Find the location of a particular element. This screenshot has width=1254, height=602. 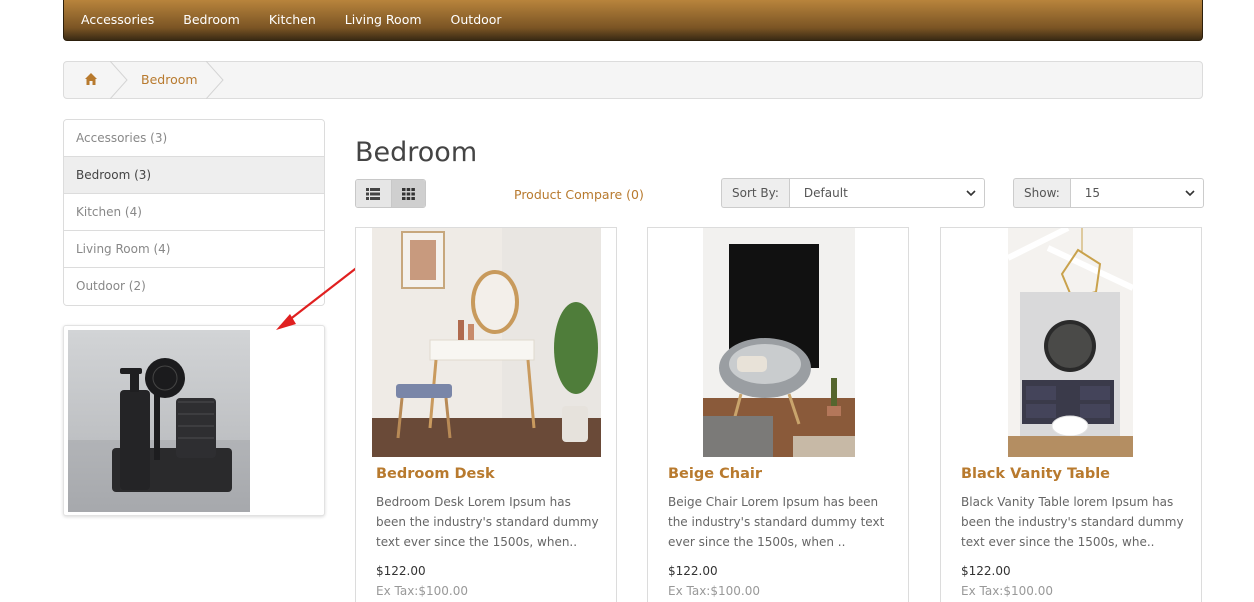

breadcrumb-current: Bedroom is located at coordinates (169, 79).